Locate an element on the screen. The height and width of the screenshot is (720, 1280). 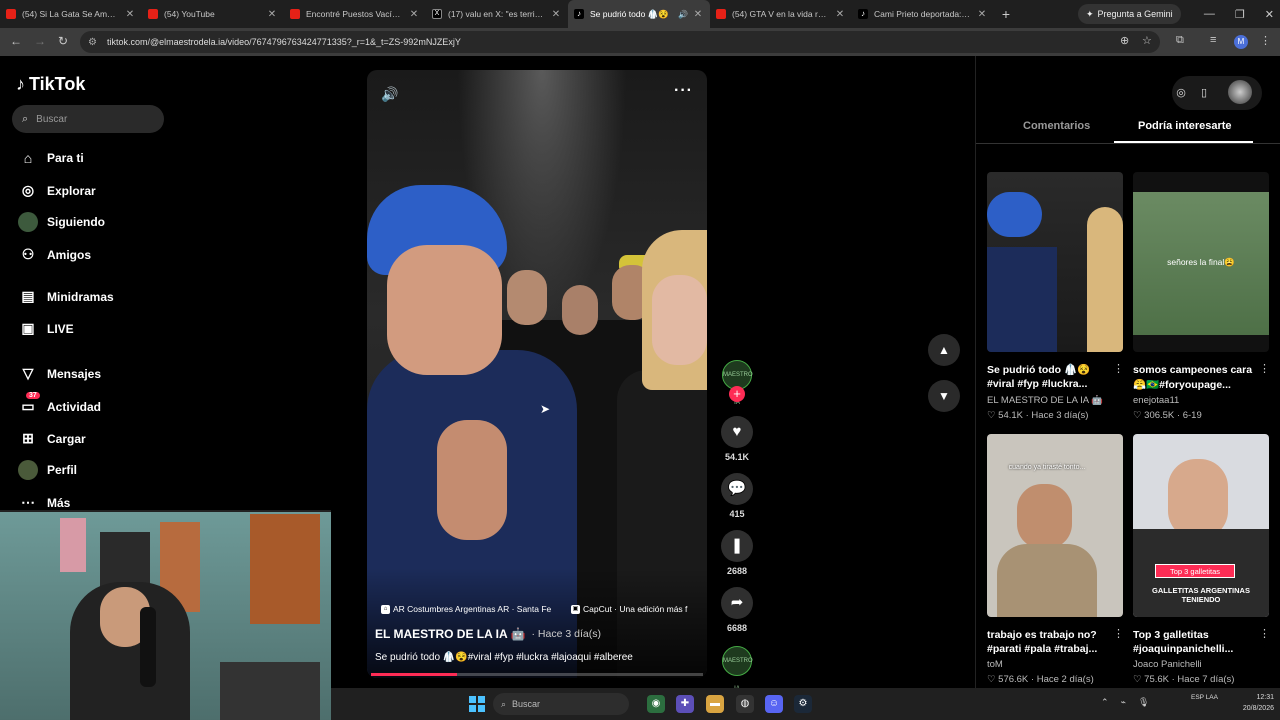
speaker-icon: 🔊 is located at coordinates (683, 14).